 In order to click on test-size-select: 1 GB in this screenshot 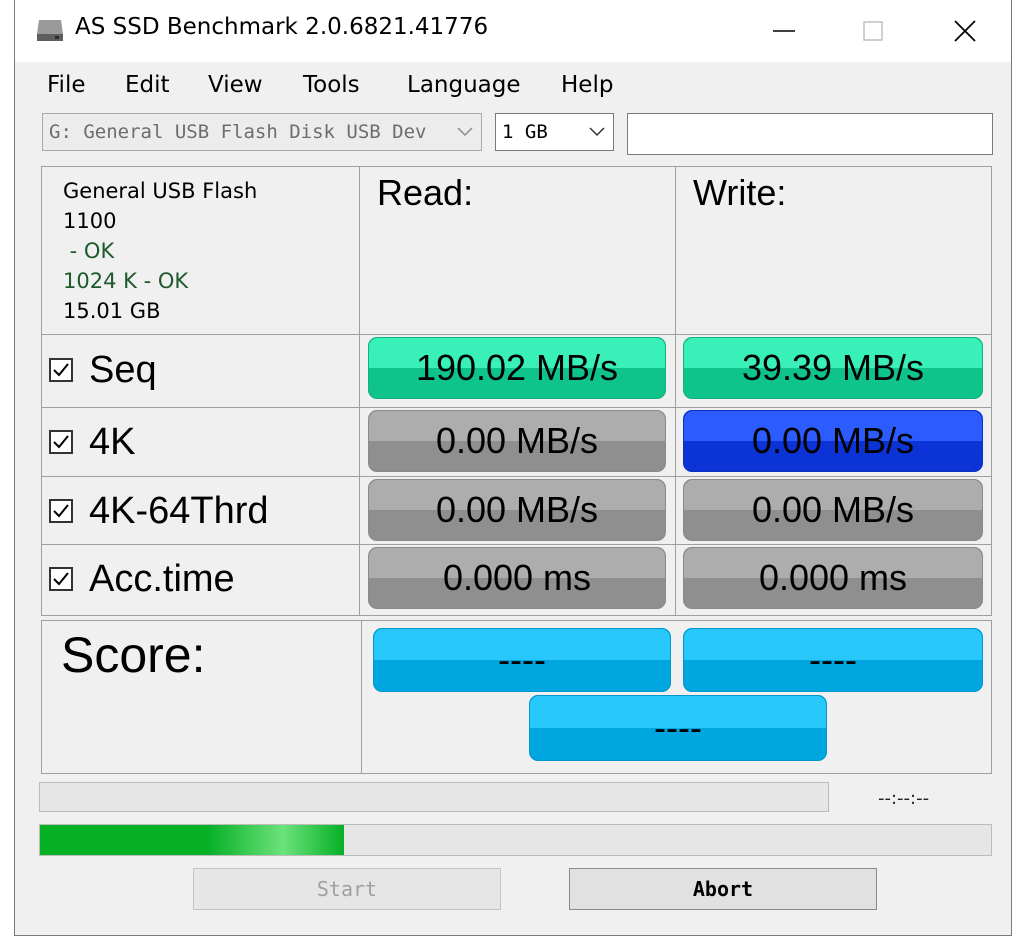, I will do `click(554, 132)`.